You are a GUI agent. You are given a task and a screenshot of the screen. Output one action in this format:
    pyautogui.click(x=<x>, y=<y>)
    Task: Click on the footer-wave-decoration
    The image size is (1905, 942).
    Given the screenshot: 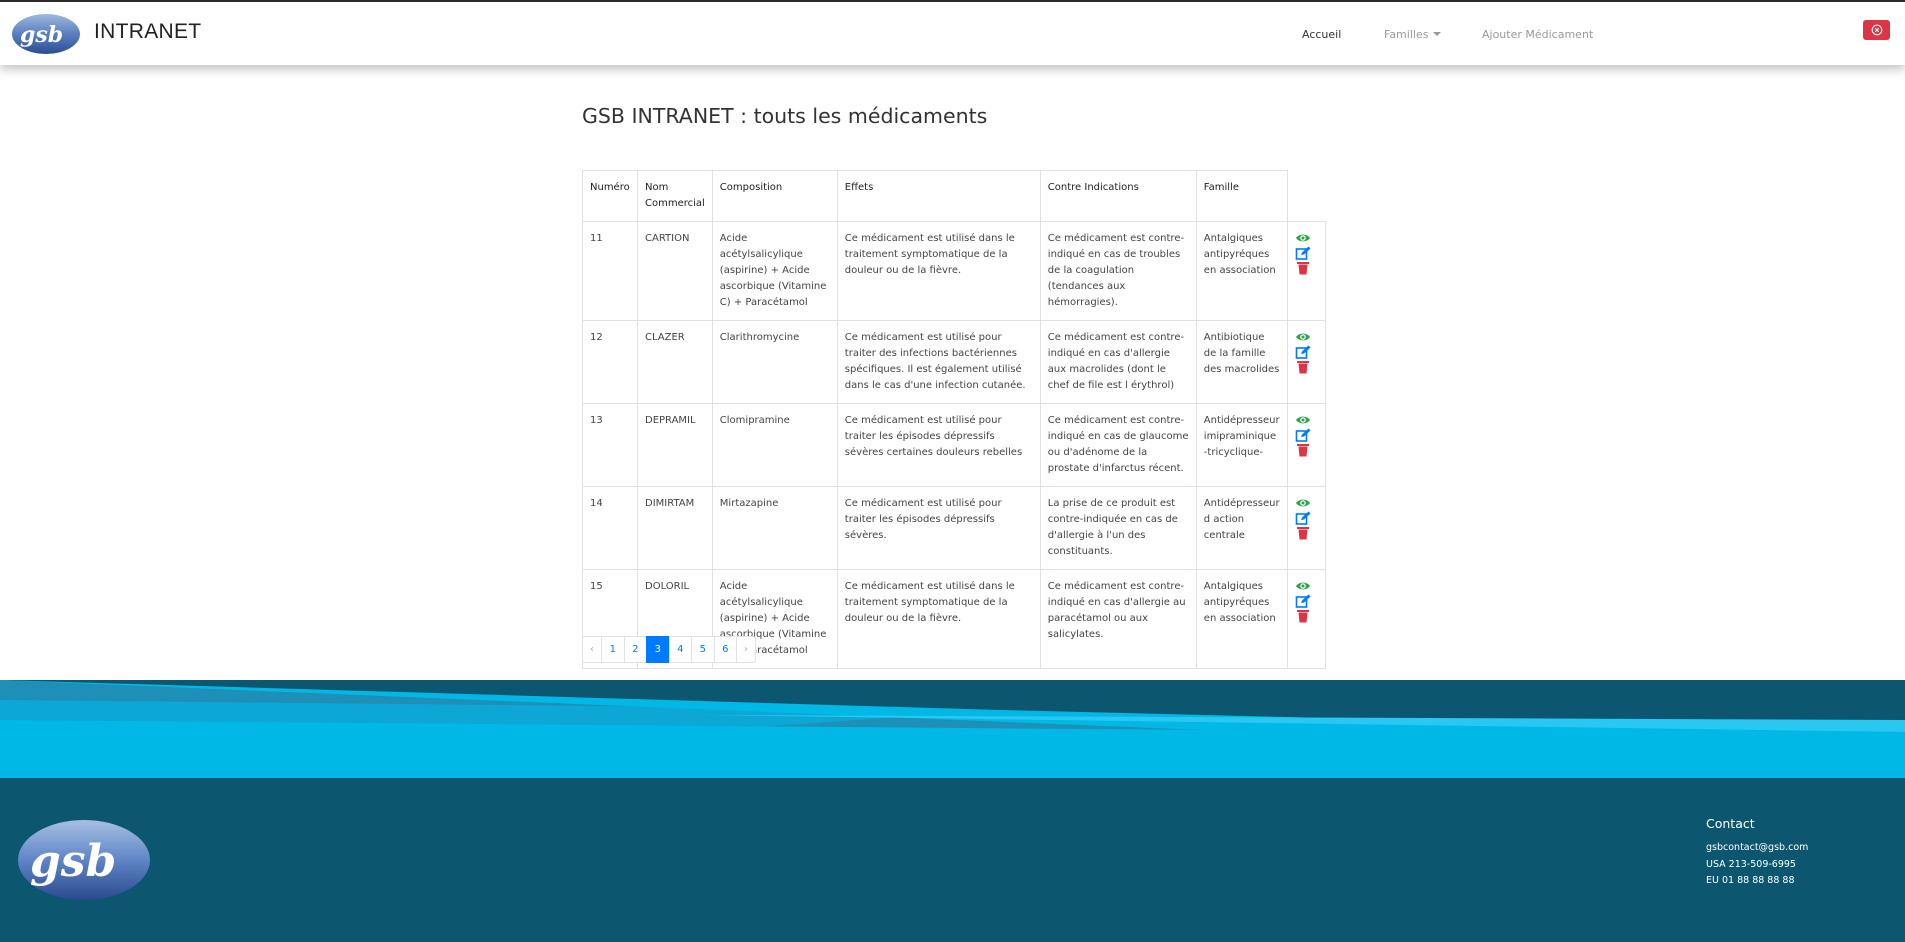 What is the action you would take?
    pyautogui.click(x=952, y=725)
    